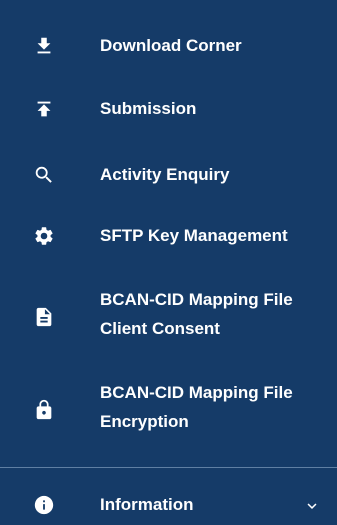 The height and width of the screenshot is (525, 337). I want to click on gear-icon, so click(44, 236).